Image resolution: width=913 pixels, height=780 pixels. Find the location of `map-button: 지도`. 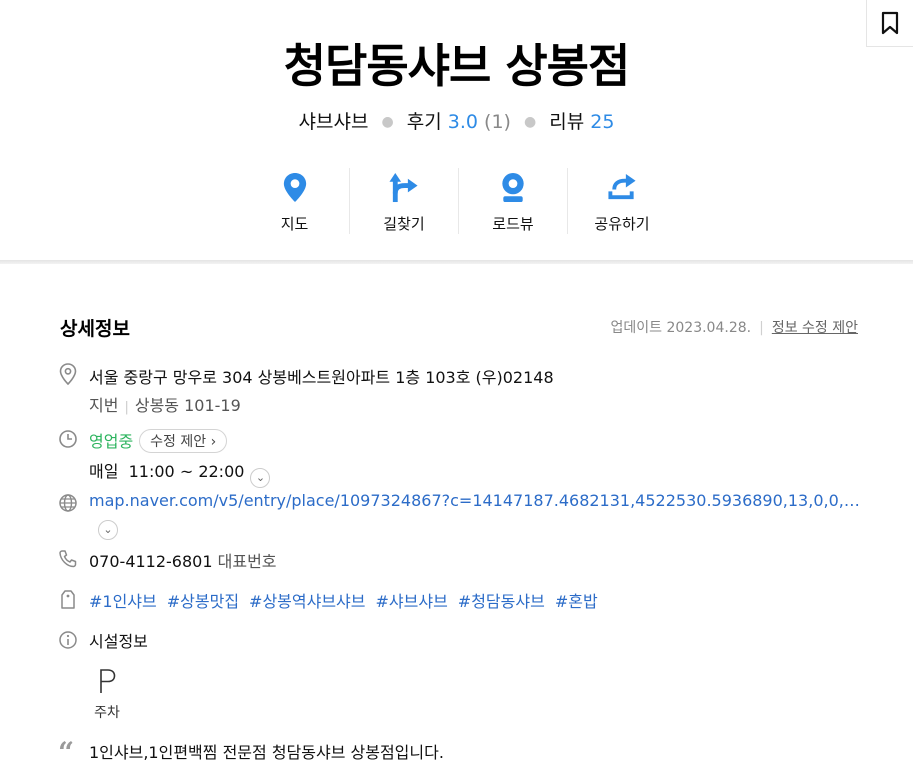

map-button: 지도 is located at coordinates (294, 201).